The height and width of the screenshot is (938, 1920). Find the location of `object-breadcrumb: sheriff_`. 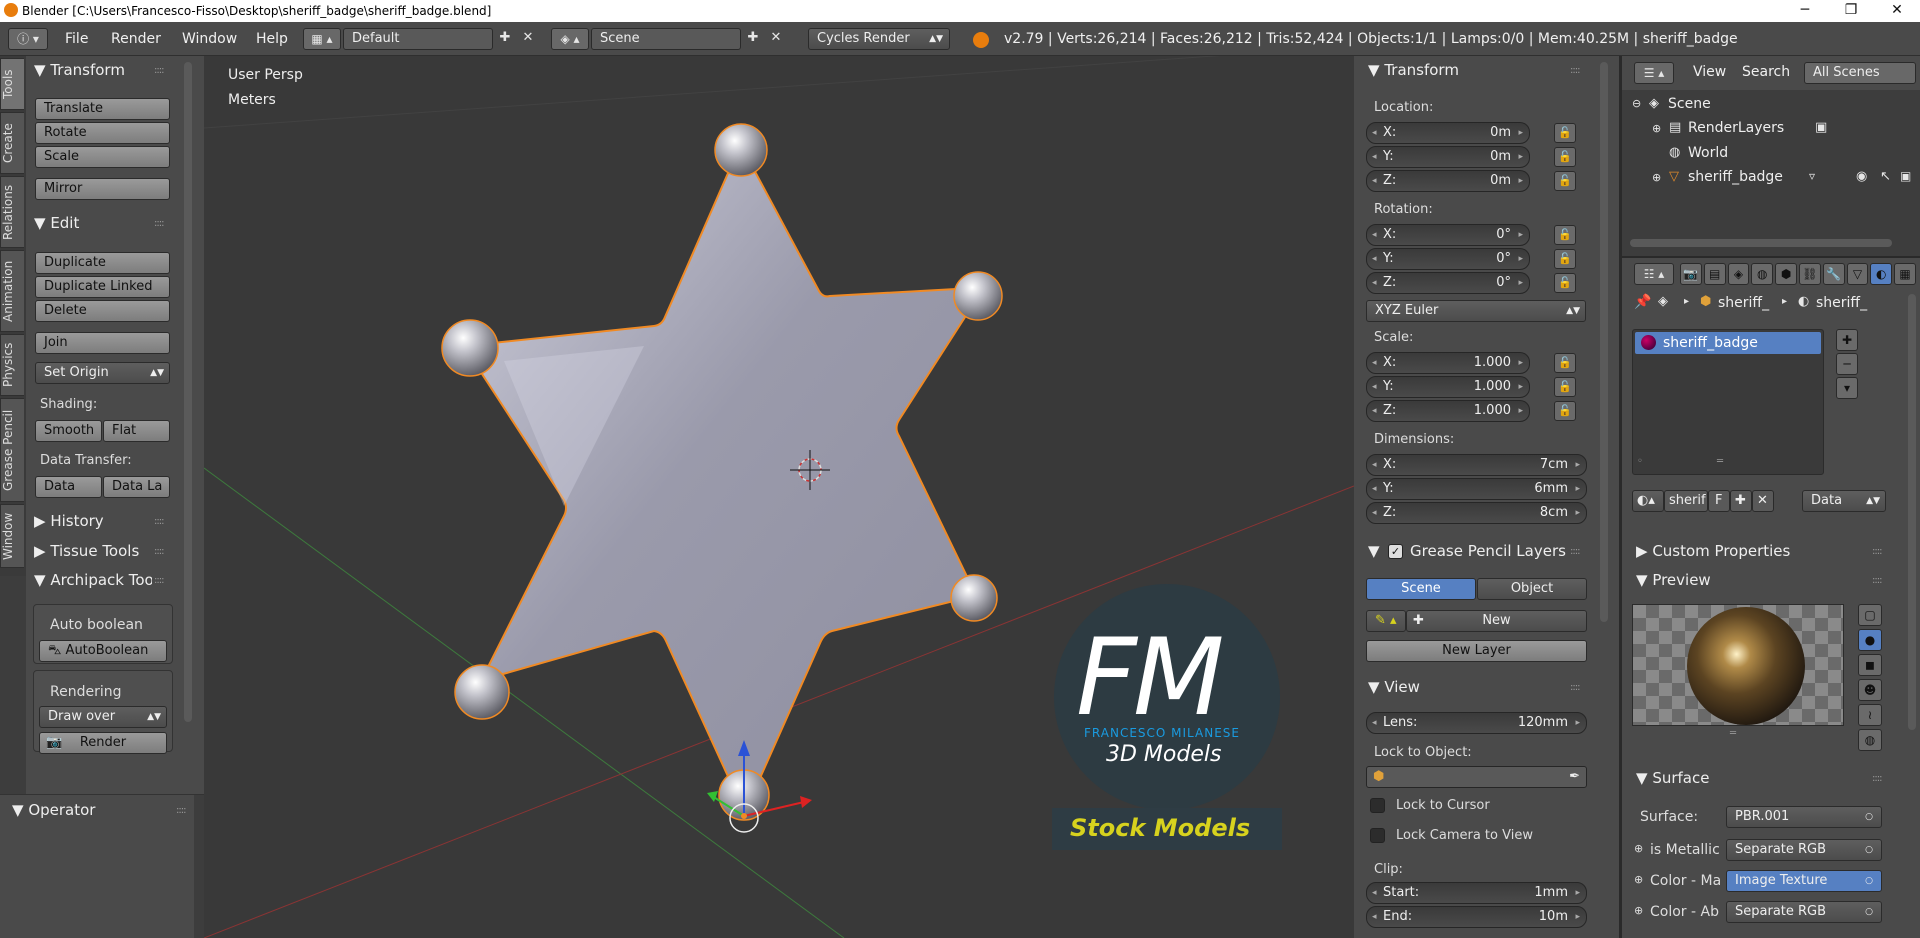

object-breadcrumb: sheriff_ is located at coordinates (1743, 303).